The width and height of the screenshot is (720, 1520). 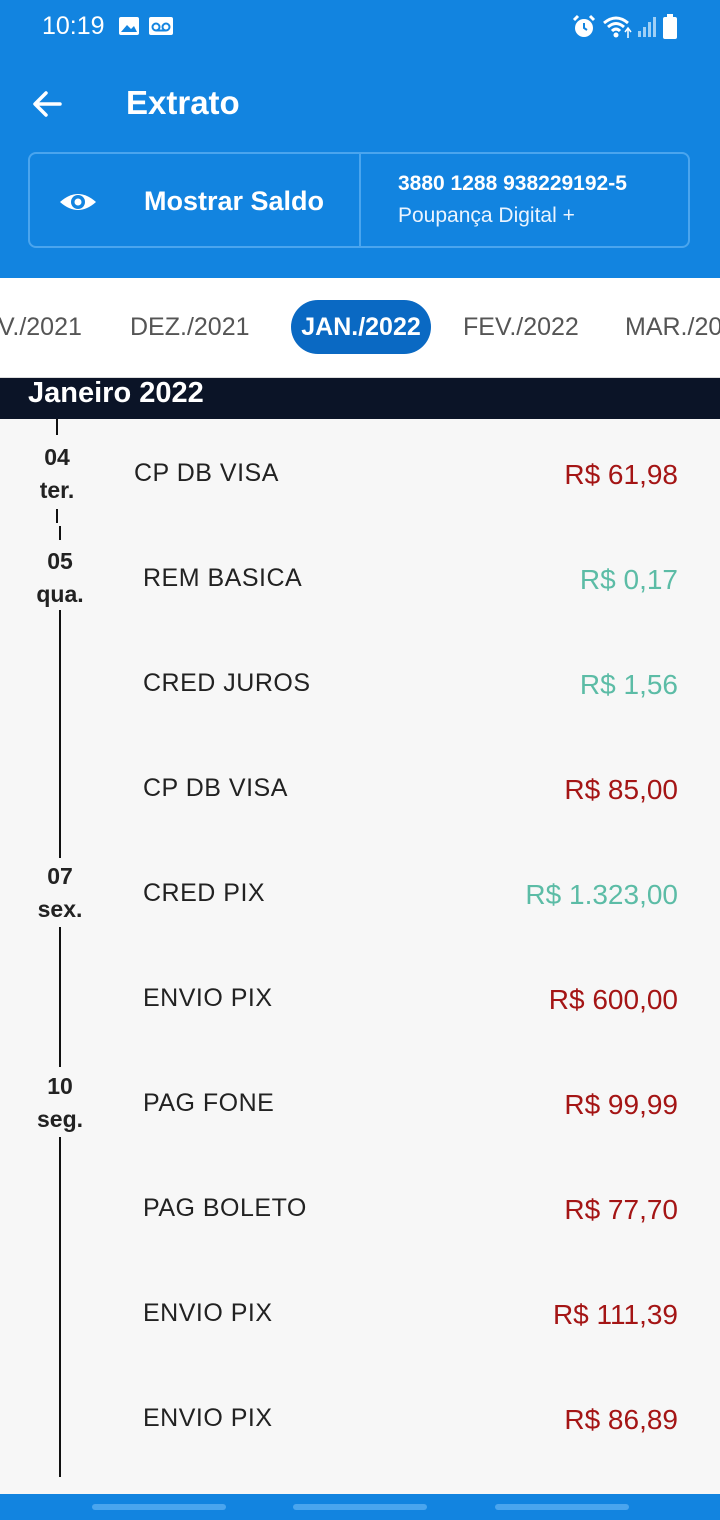 What do you see at coordinates (73, 26) in the screenshot?
I see `status-time: 10:19` at bounding box center [73, 26].